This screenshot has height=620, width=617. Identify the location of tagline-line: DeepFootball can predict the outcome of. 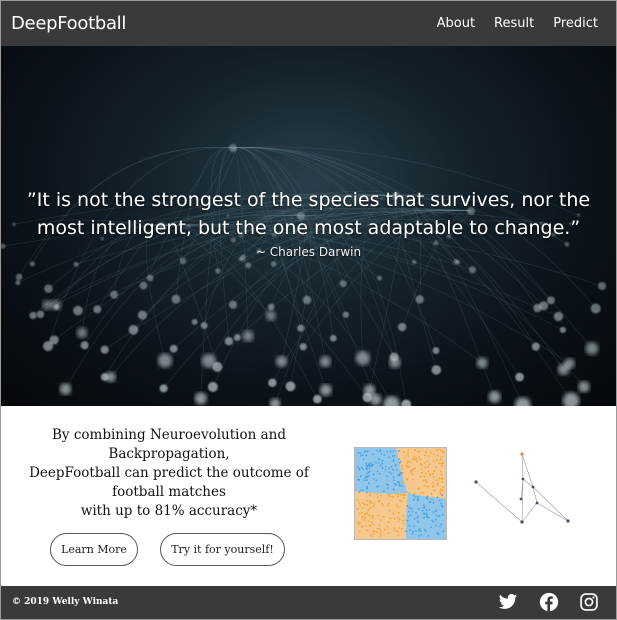
(169, 473).